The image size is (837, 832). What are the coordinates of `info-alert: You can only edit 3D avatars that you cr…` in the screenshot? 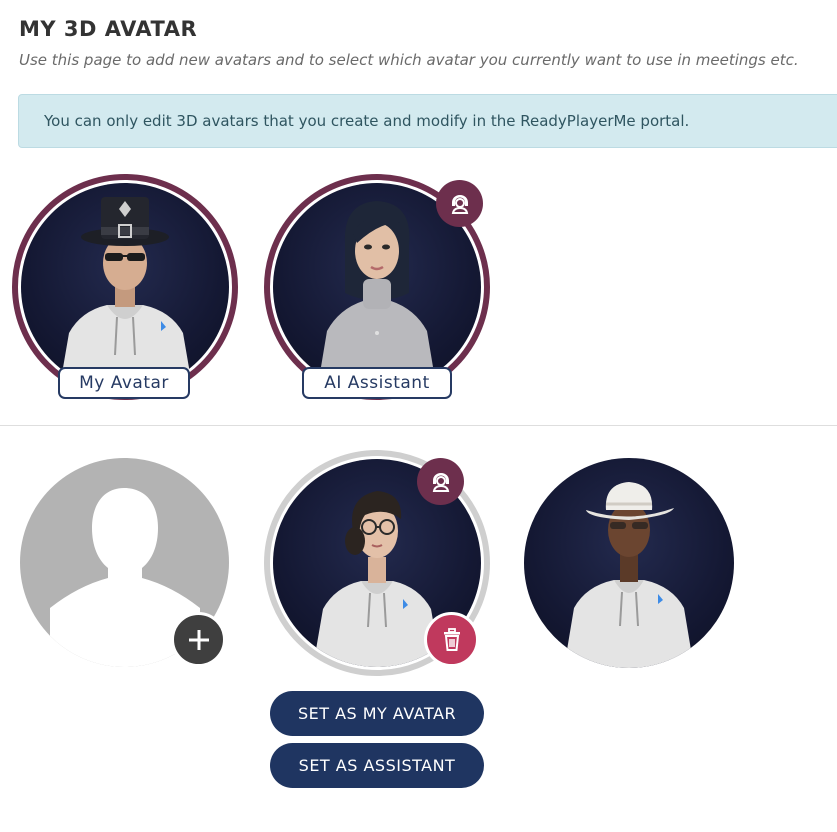 It's located at (427, 121).